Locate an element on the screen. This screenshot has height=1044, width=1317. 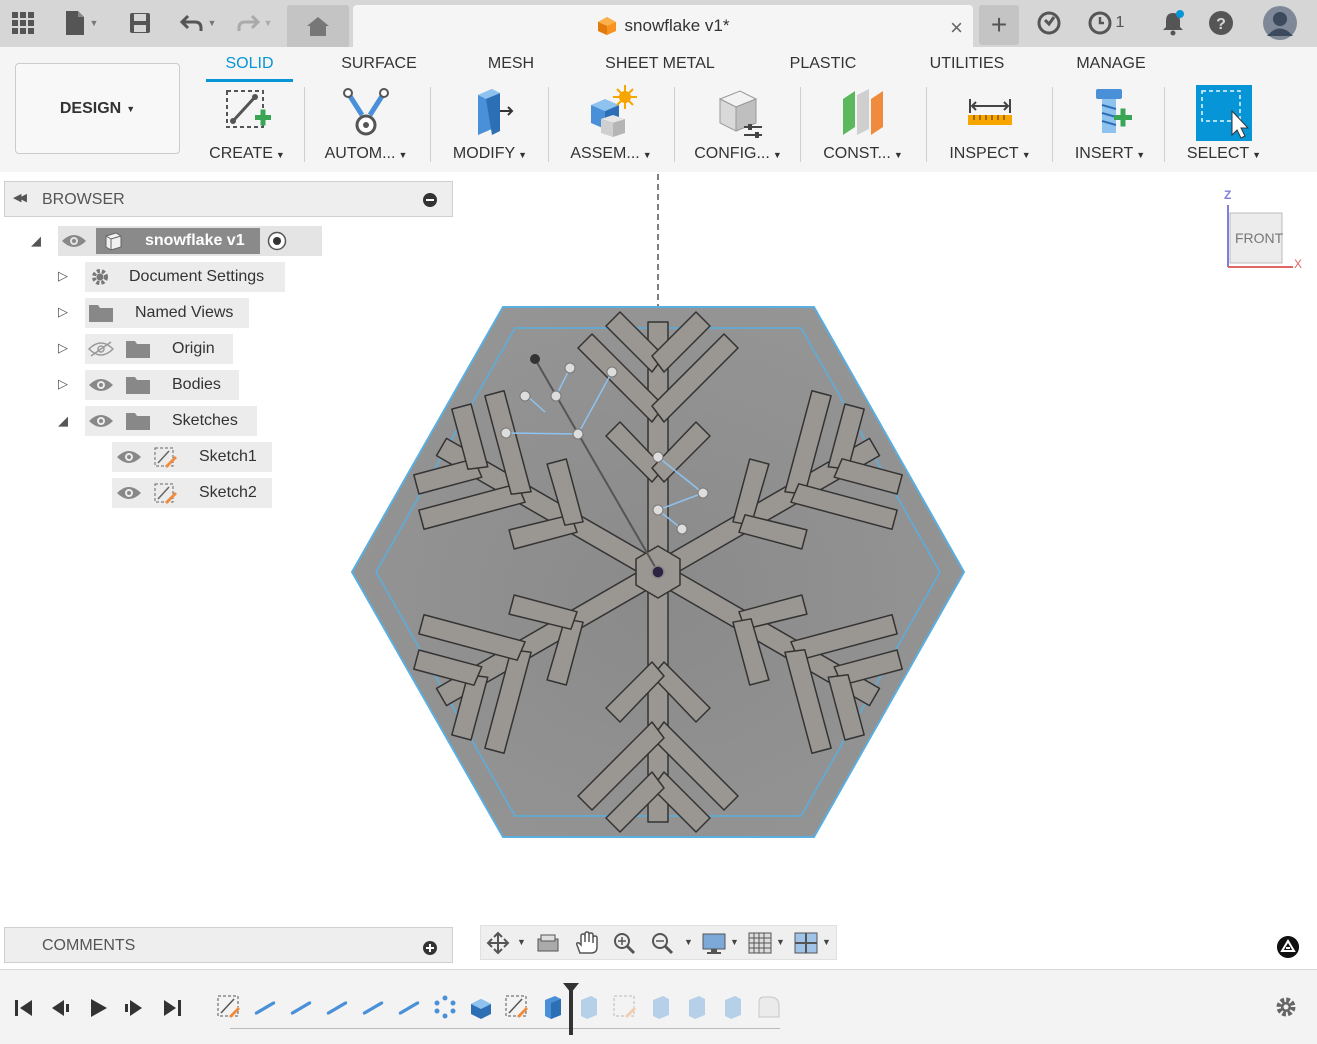
tab-manage: MANAGE is located at coordinates (1111, 64).